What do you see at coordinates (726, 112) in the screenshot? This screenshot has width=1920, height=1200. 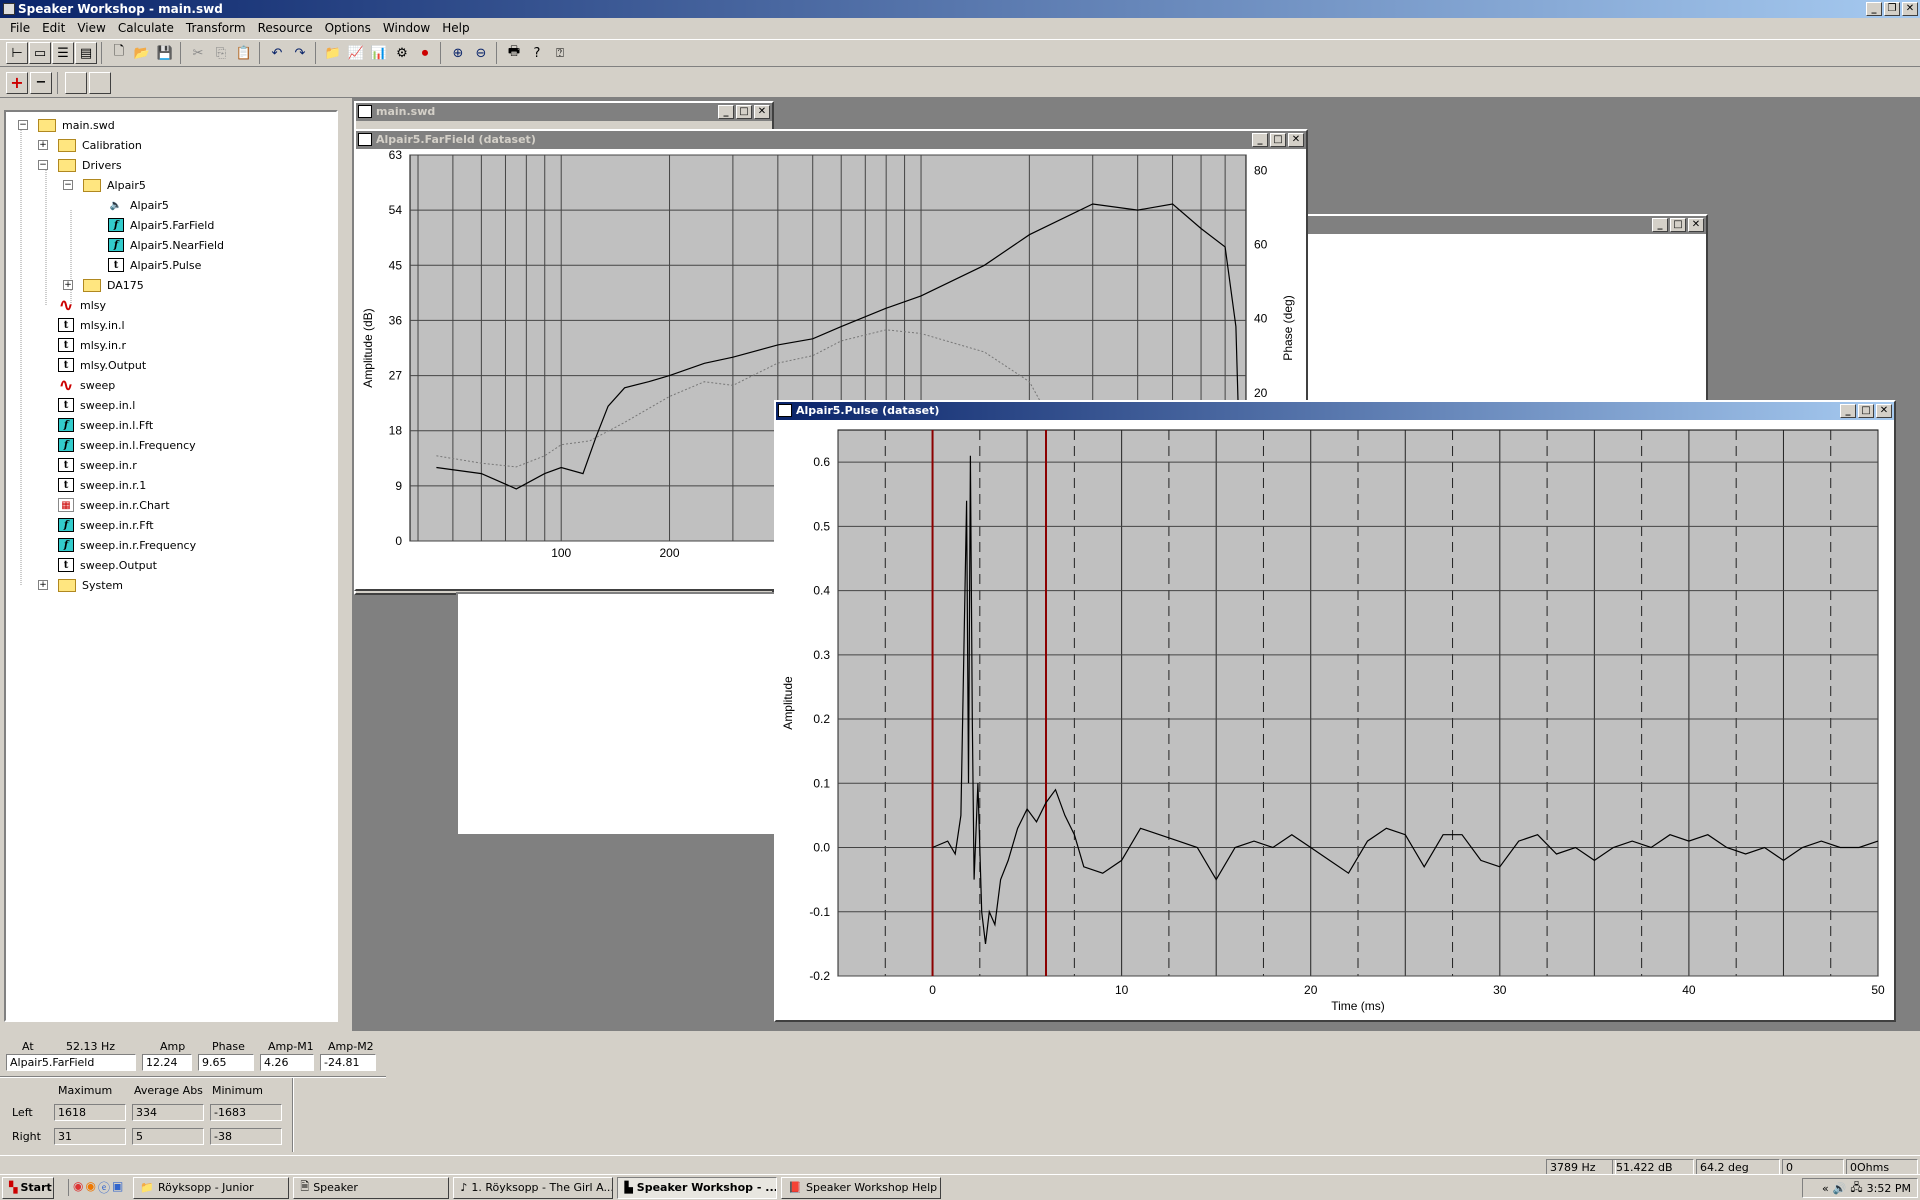 I see `main-minimize-button: _` at bounding box center [726, 112].